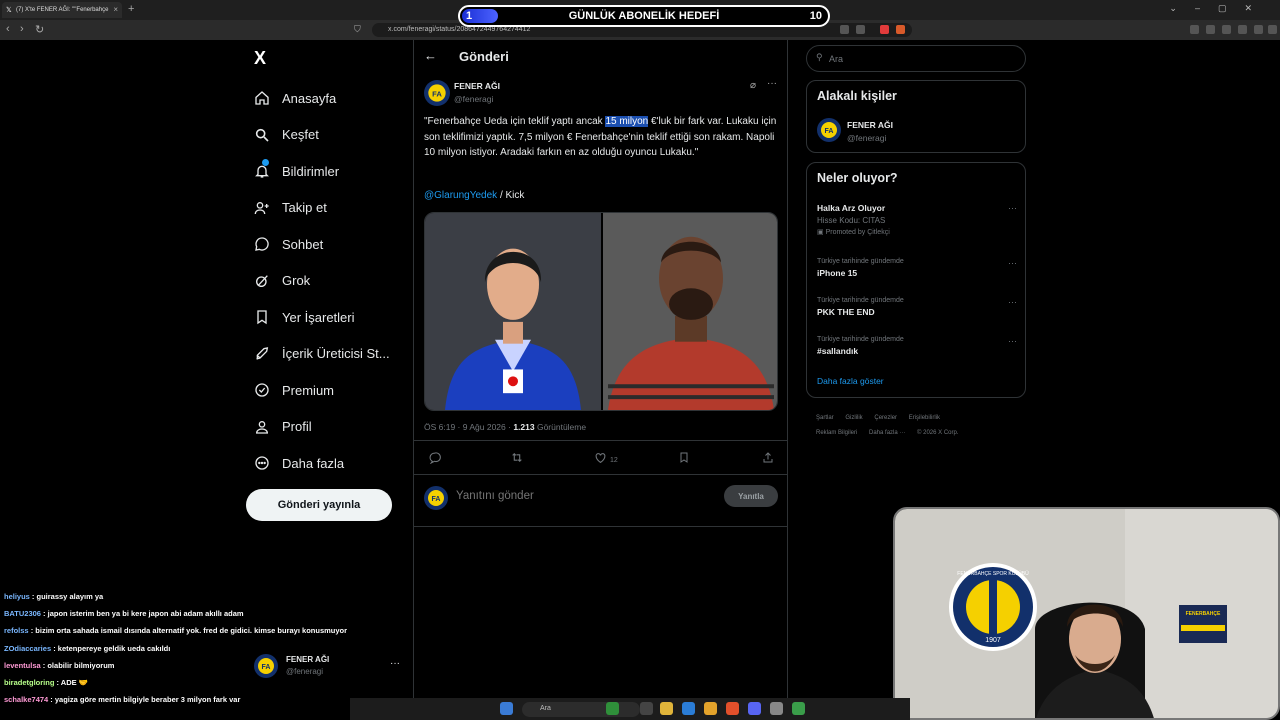 The width and height of the screenshot is (1280, 720). What do you see at coordinates (321, 317) in the screenshot?
I see `sidebar-item-bookmarks: Yer İşaretleri` at bounding box center [321, 317].